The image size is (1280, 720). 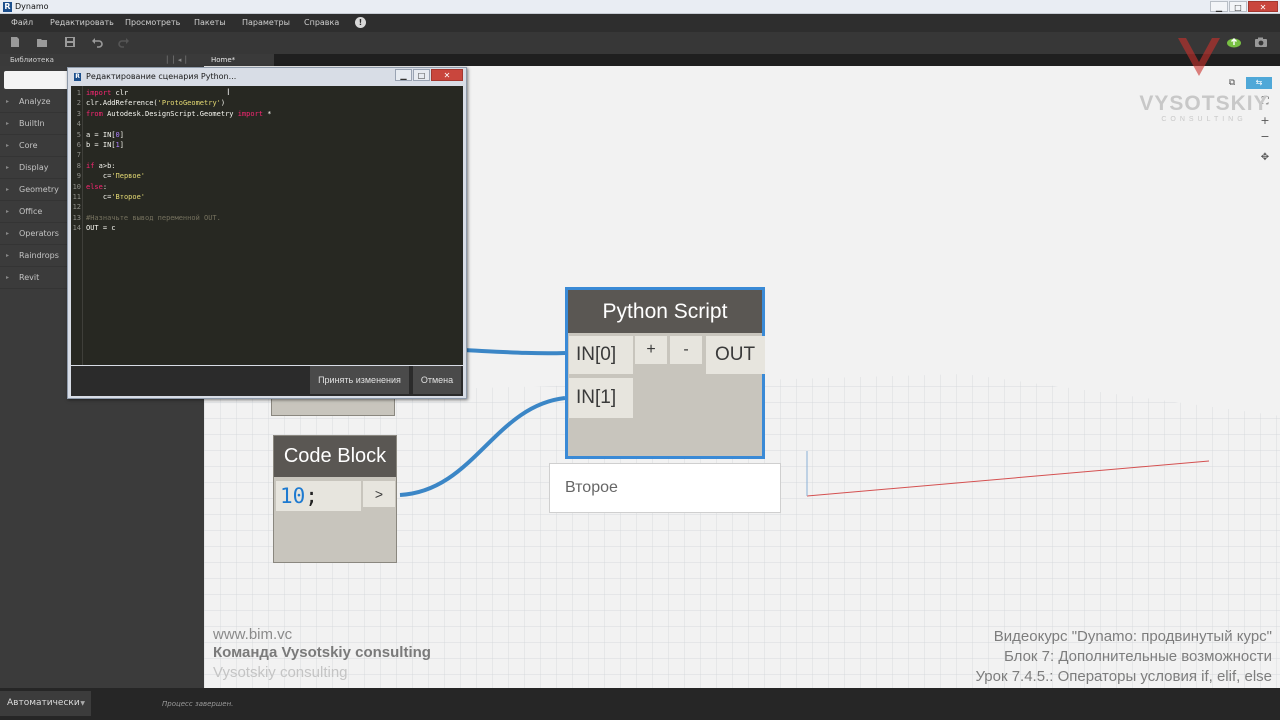 What do you see at coordinates (266, 23) in the screenshot?
I see `menu-settings: Параметры` at bounding box center [266, 23].